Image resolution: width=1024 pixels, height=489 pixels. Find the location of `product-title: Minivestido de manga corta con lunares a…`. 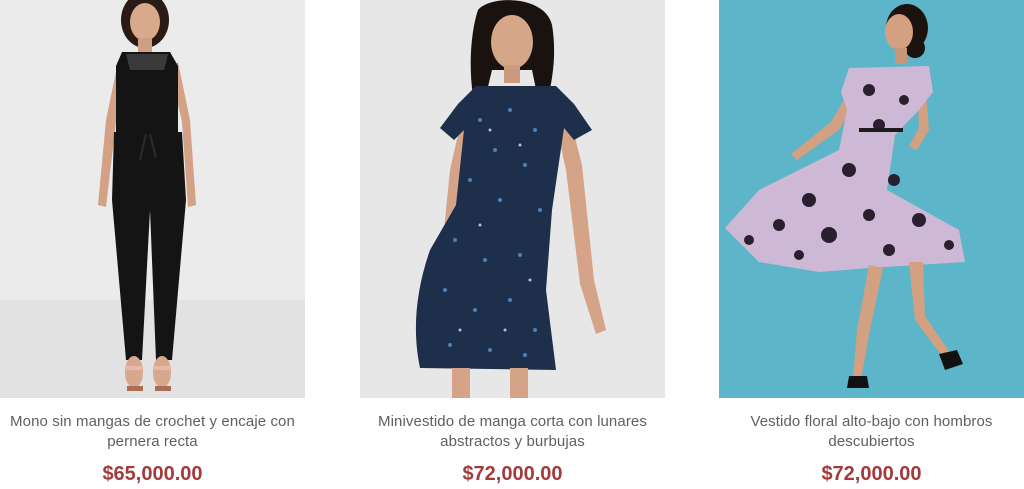

product-title: Minivestido de manga corta con lunares a… is located at coordinates (512, 432).